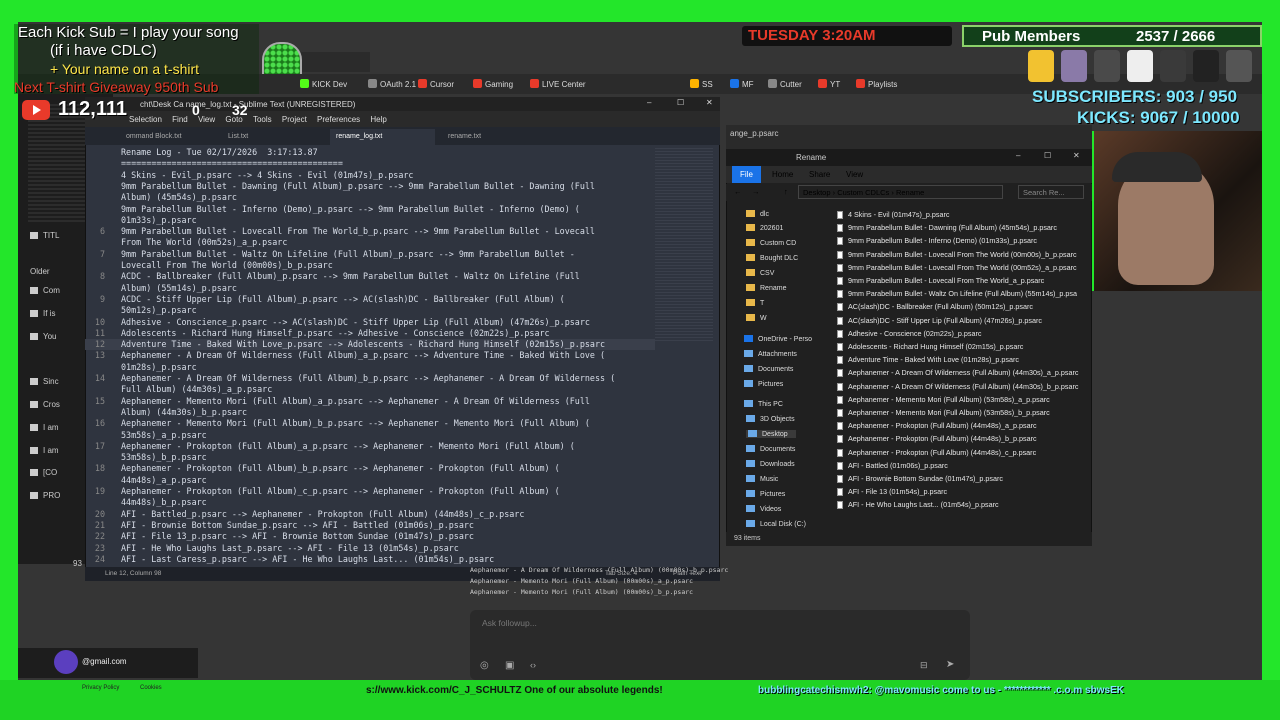 This screenshot has height=720, width=1280. Describe the element at coordinates (771, 243) in the screenshot. I see `nav-item: Custom CD` at that location.